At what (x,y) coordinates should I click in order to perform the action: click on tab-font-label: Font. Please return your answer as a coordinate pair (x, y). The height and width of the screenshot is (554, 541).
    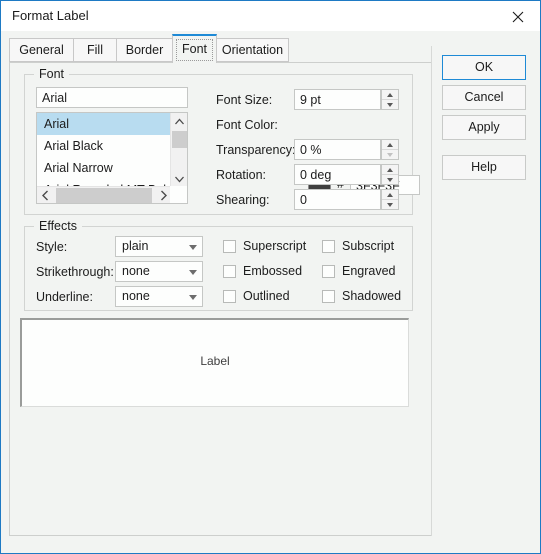
    Looking at the image, I should click on (194, 49).